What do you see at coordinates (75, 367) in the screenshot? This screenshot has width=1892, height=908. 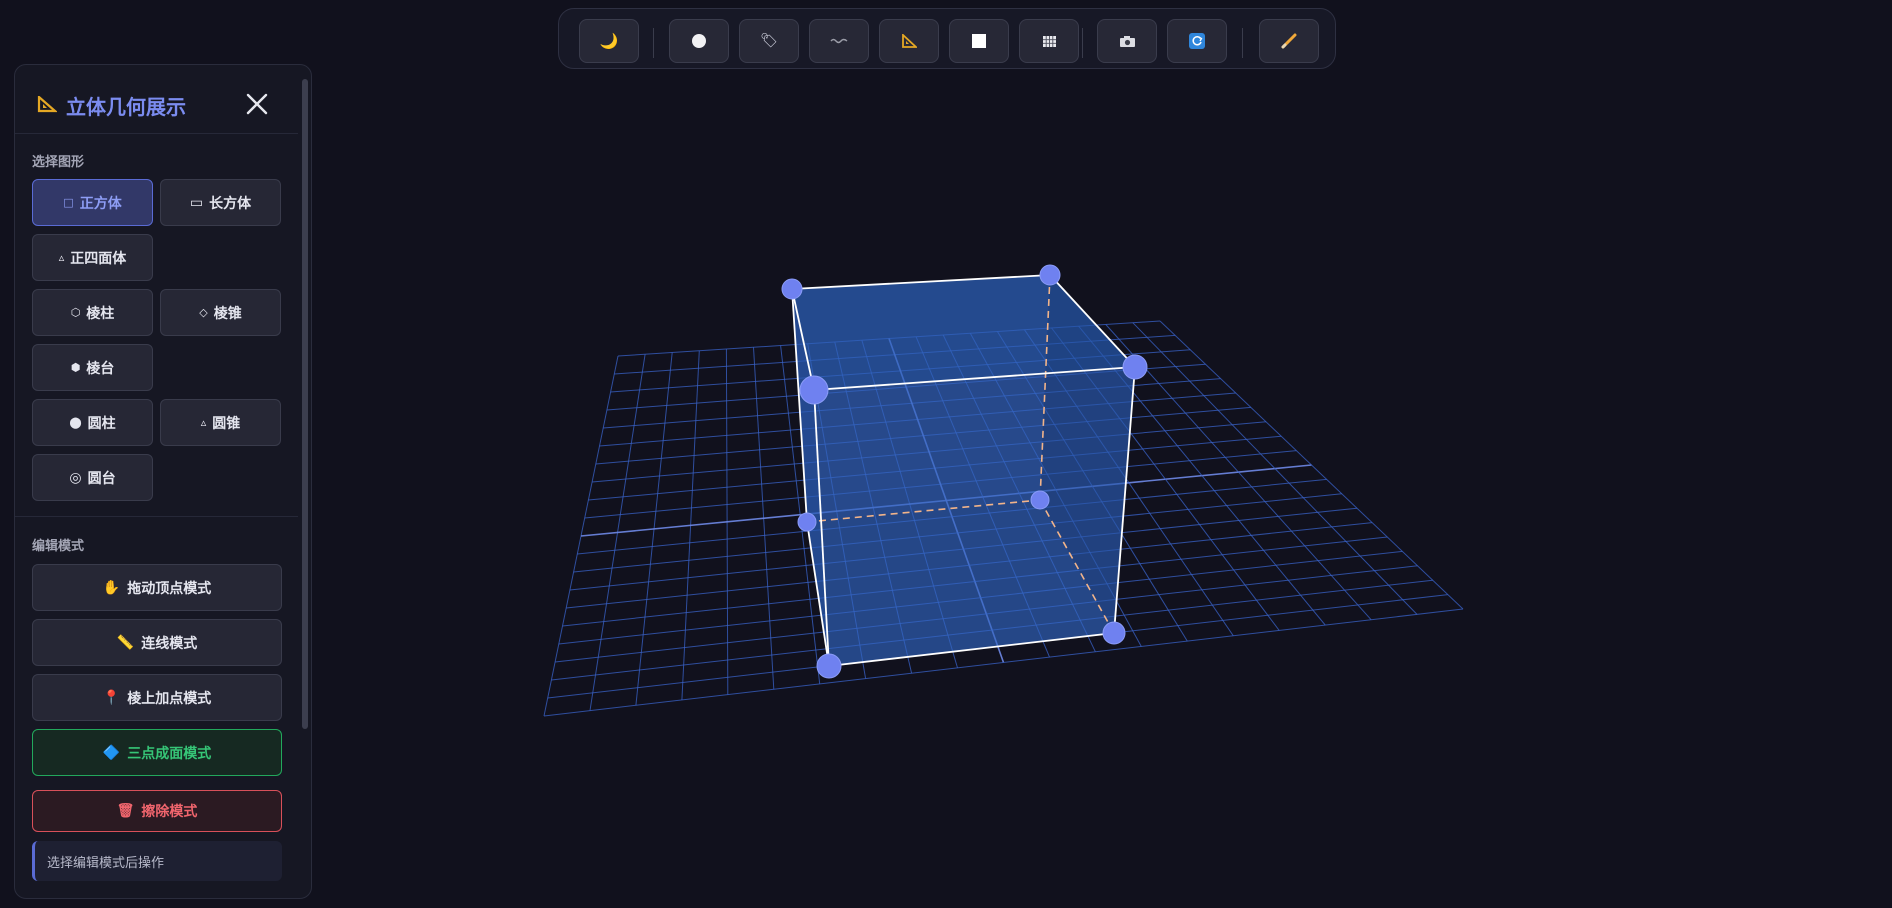 I see `hexagon-filled-icon: ⬢` at bounding box center [75, 367].